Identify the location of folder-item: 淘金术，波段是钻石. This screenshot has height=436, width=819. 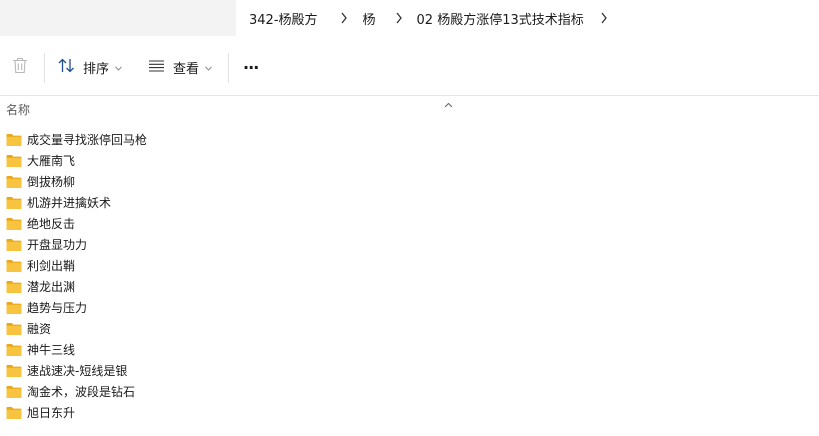
(409, 391).